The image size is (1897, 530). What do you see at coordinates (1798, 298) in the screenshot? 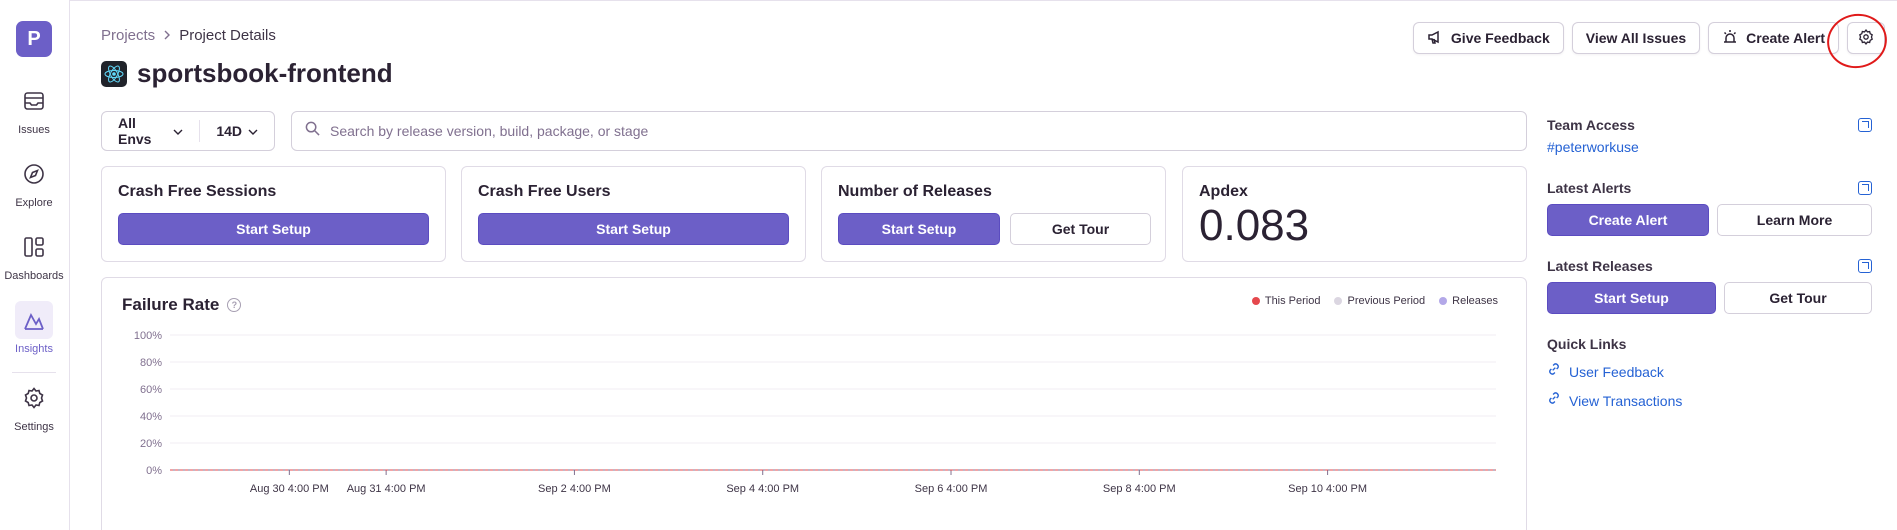
I see `get-tour-side-button: Get Tour` at bounding box center [1798, 298].